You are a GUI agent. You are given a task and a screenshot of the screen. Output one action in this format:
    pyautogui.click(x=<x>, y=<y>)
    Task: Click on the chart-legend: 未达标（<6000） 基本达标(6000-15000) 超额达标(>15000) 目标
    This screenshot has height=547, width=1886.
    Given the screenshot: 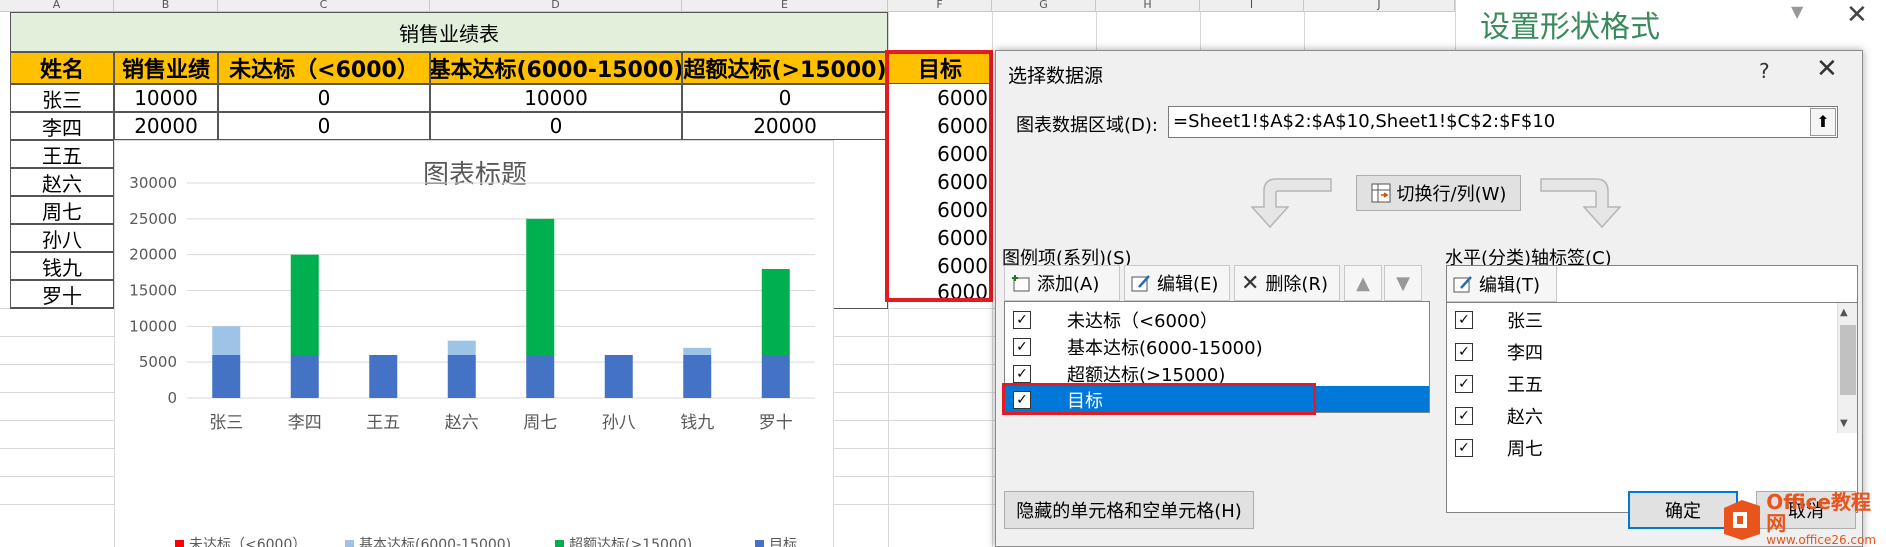 What is the action you would take?
    pyautogui.click(x=486, y=541)
    